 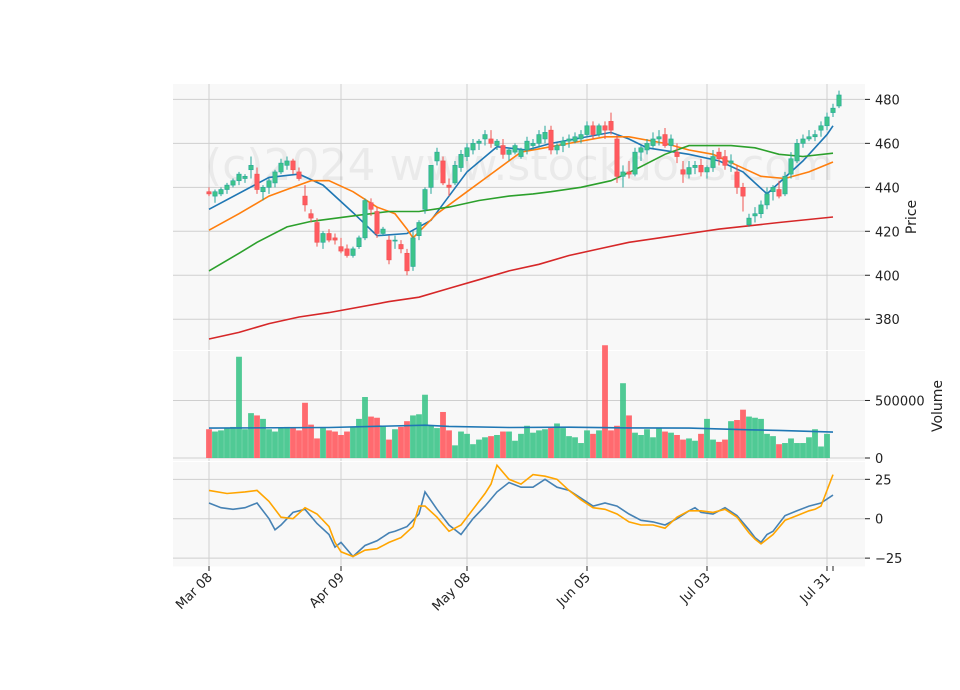 I want to click on x-tick-label: Mar 08, so click(x=194, y=591).